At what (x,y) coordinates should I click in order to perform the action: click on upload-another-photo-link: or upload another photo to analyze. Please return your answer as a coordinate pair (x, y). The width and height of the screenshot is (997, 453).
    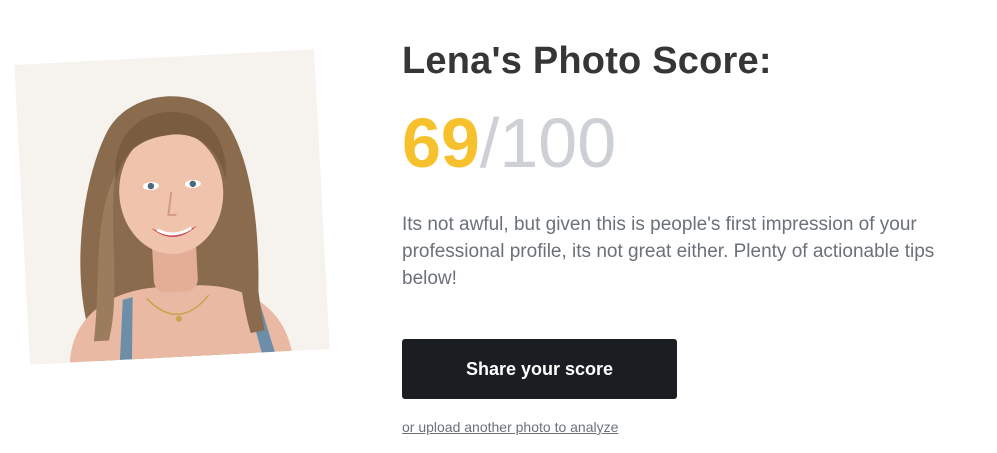
    Looking at the image, I should click on (692, 427).